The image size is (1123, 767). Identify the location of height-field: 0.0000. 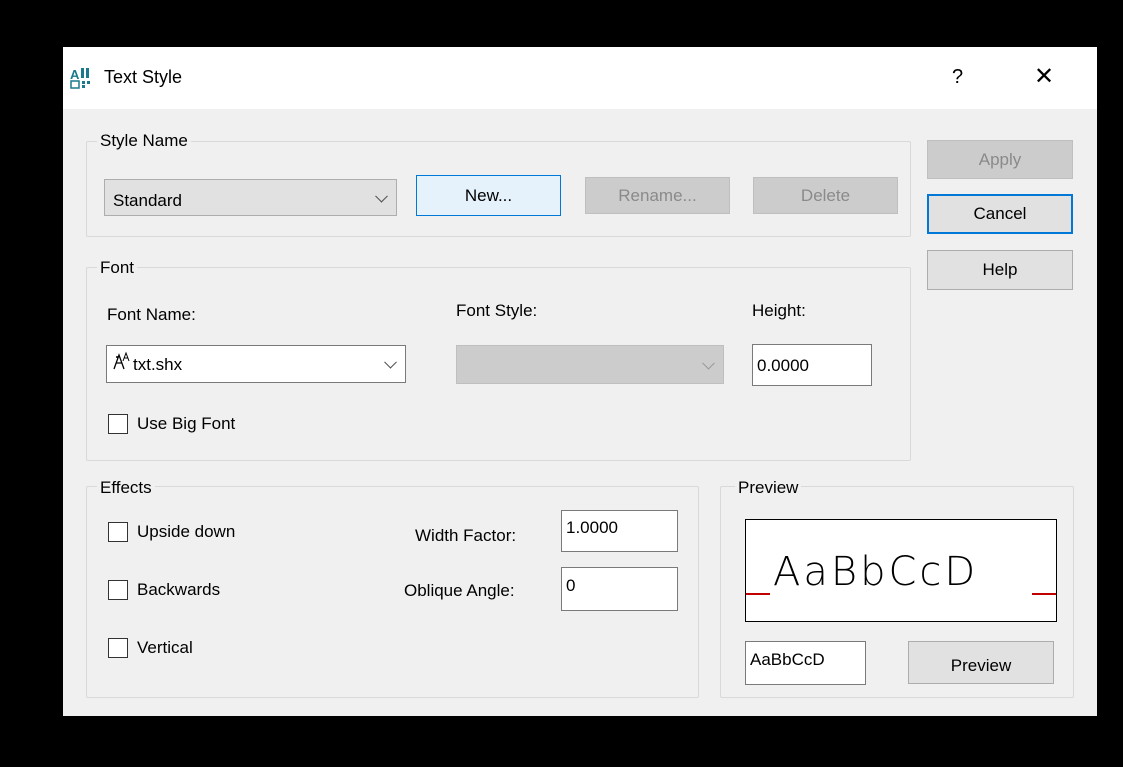
(812, 365).